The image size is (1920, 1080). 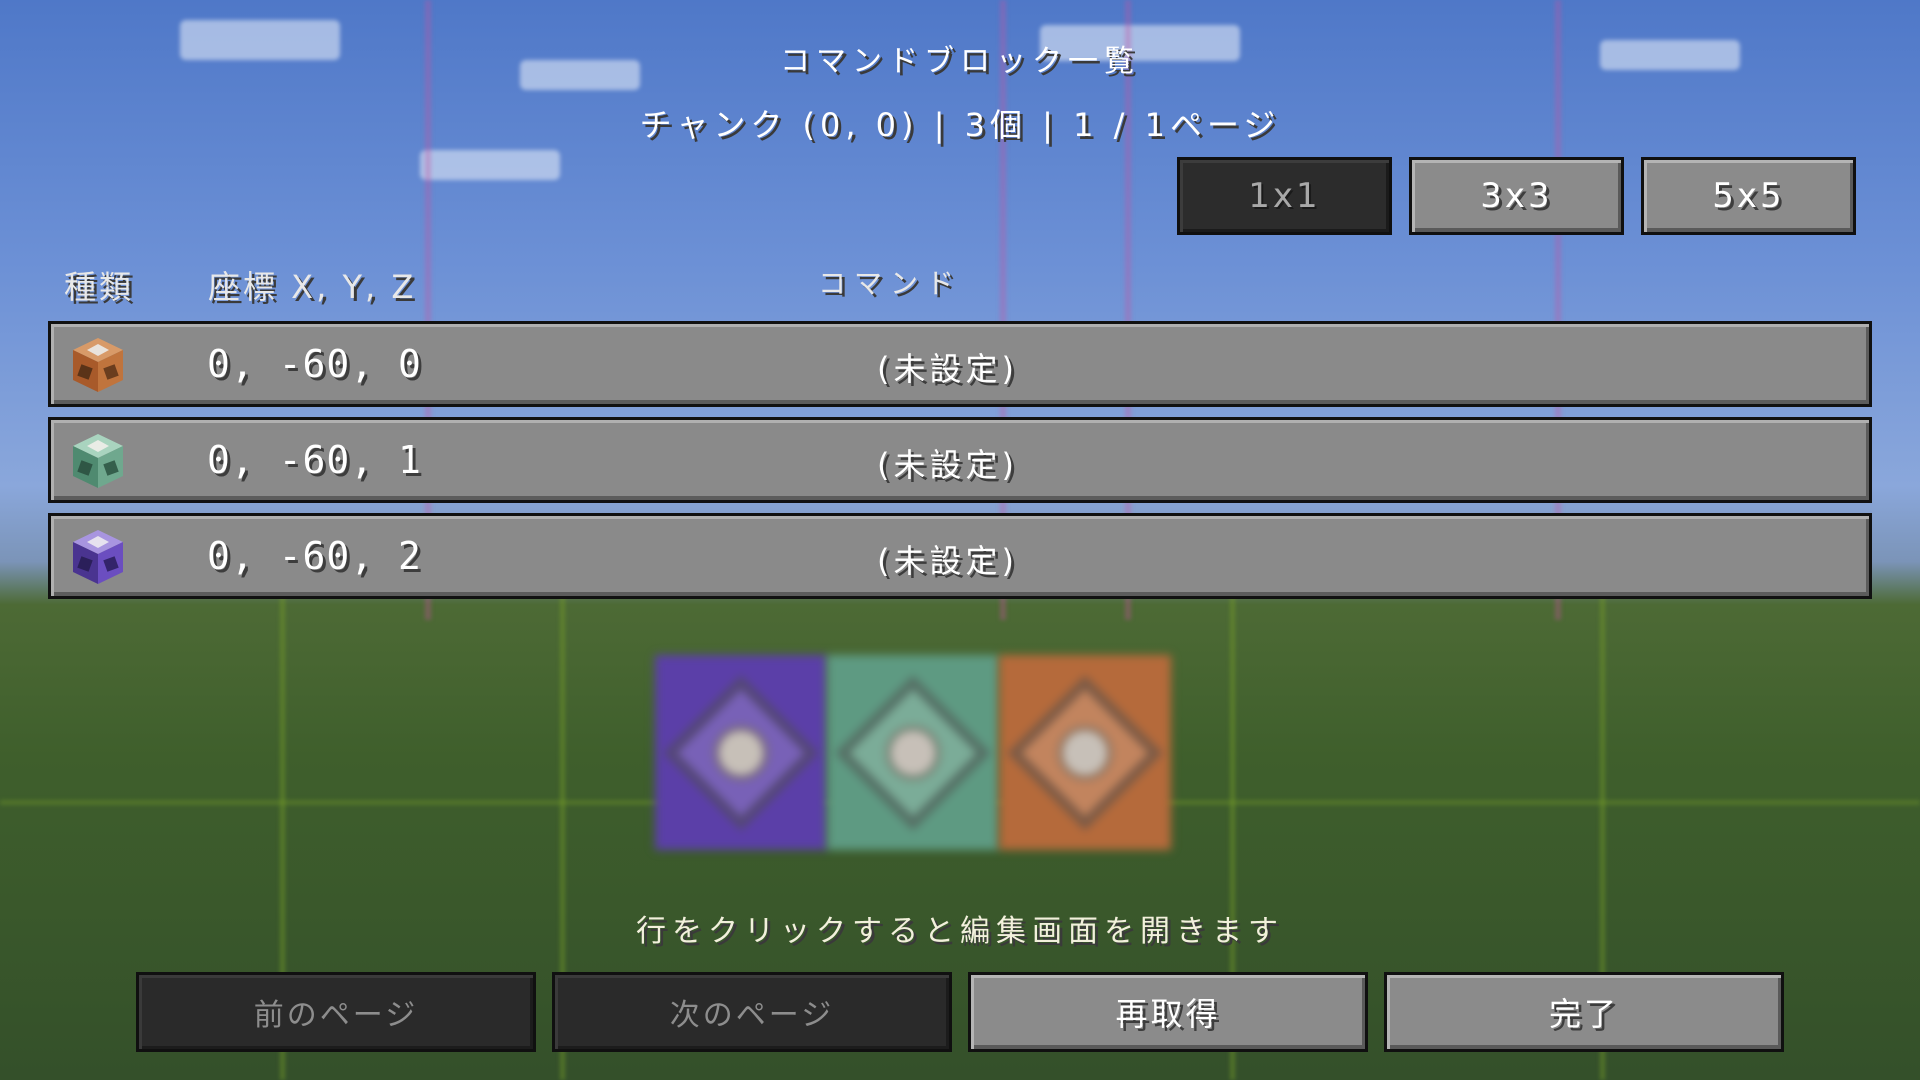 I want to click on command-block-row: 0, -60, 0 (未設定), so click(x=960, y=364).